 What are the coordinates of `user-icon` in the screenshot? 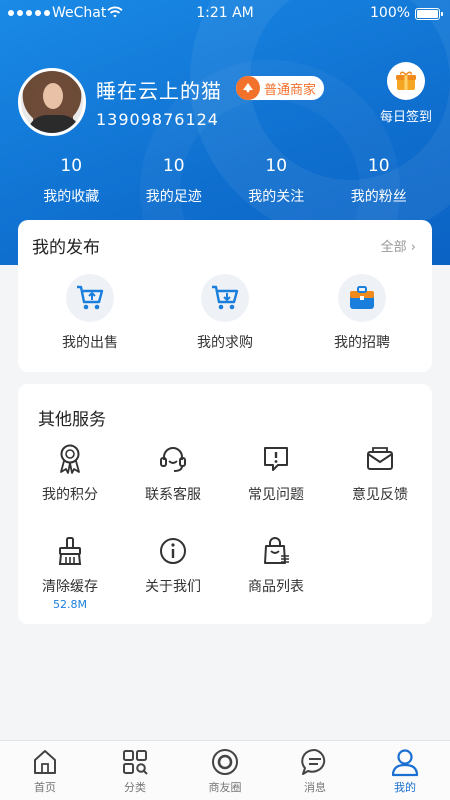 It's located at (405, 762).